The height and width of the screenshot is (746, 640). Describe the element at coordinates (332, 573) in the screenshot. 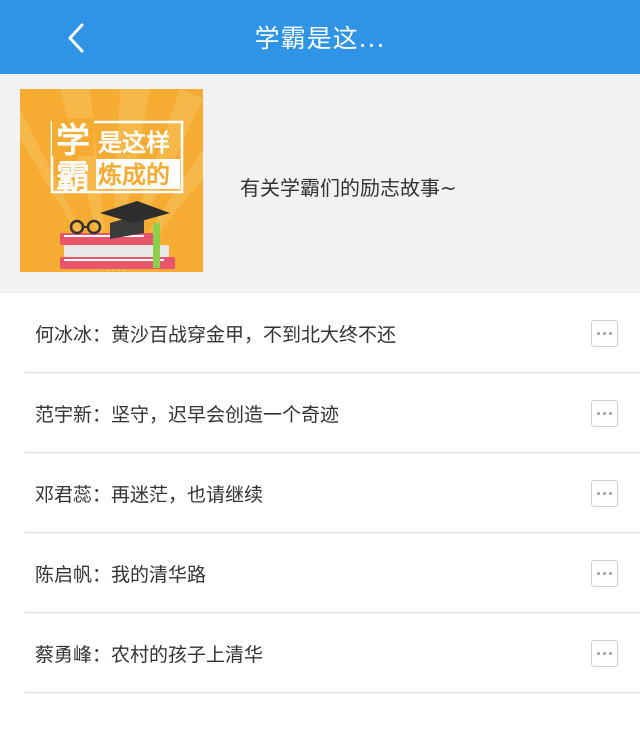

I see `list-item: 陈启帆：我的清华路` at that location.